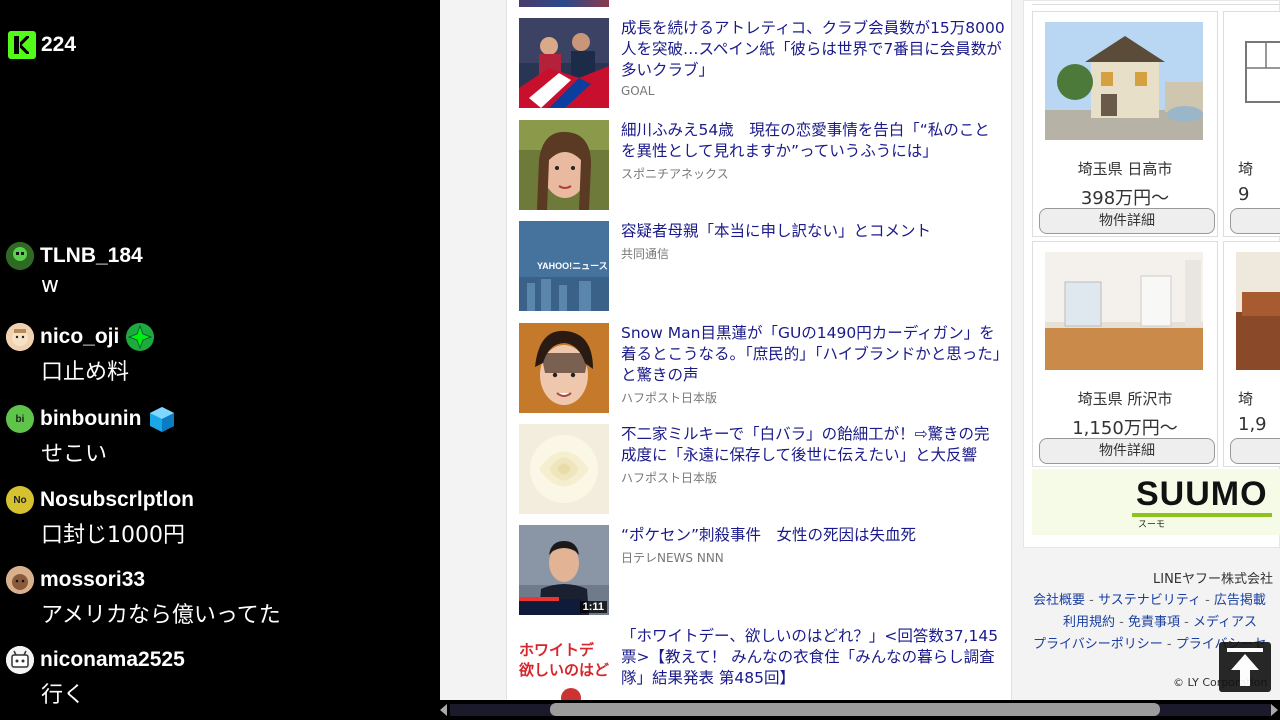 This screenshot has width=1280, height=720. Describe the element at coordinates (79, 337) in the screenshot. I see `chat-username: nico_oji` at that location.